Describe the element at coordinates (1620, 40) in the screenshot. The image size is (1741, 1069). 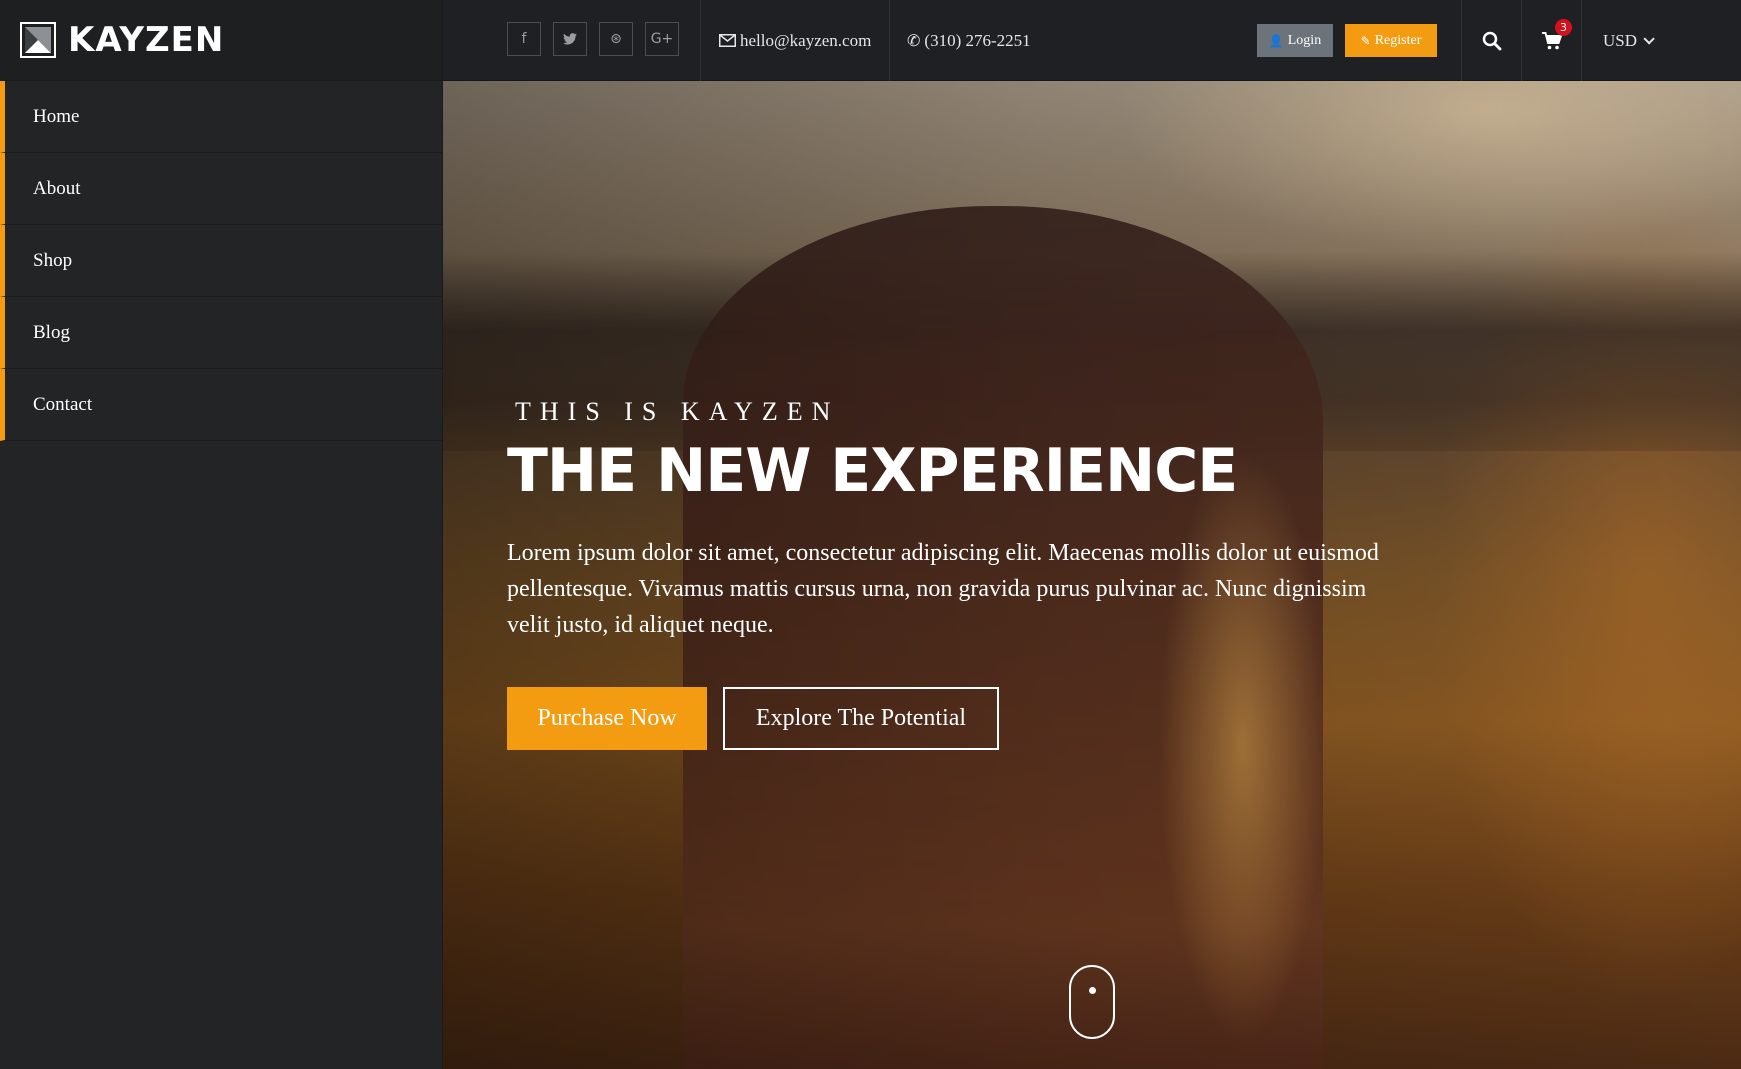
I see `currency-value: USD` at that location.